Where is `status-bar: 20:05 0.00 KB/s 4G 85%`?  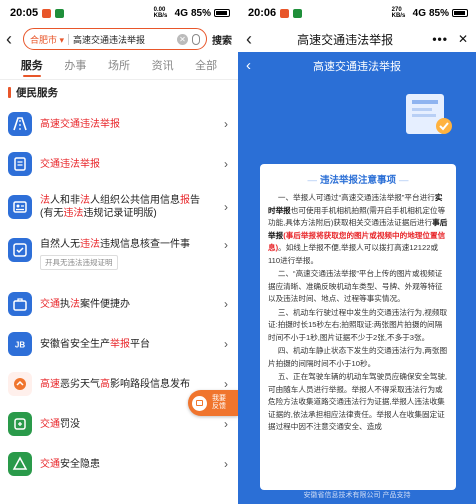
status-bar: 20:05 0.00 KB/s 4G 85% is located at coordinates (119, 13).